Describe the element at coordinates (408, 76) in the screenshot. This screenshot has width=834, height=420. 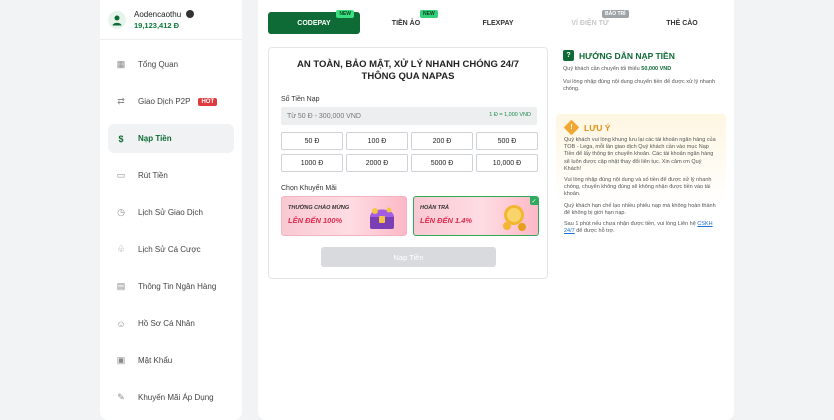
I see `deposit-title-line2: THÔNG QUA NAPAS` at that location.